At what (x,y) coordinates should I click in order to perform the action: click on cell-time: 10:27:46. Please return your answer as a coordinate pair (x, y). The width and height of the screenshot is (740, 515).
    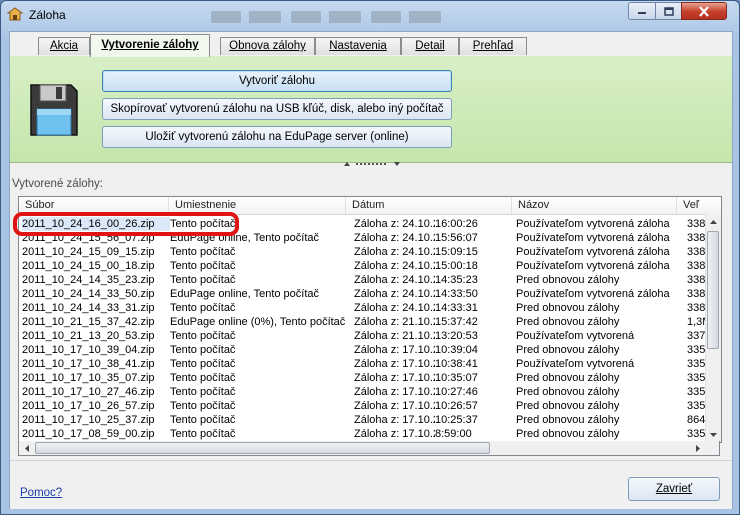
    Looking at the image, I should click on (456, 392).